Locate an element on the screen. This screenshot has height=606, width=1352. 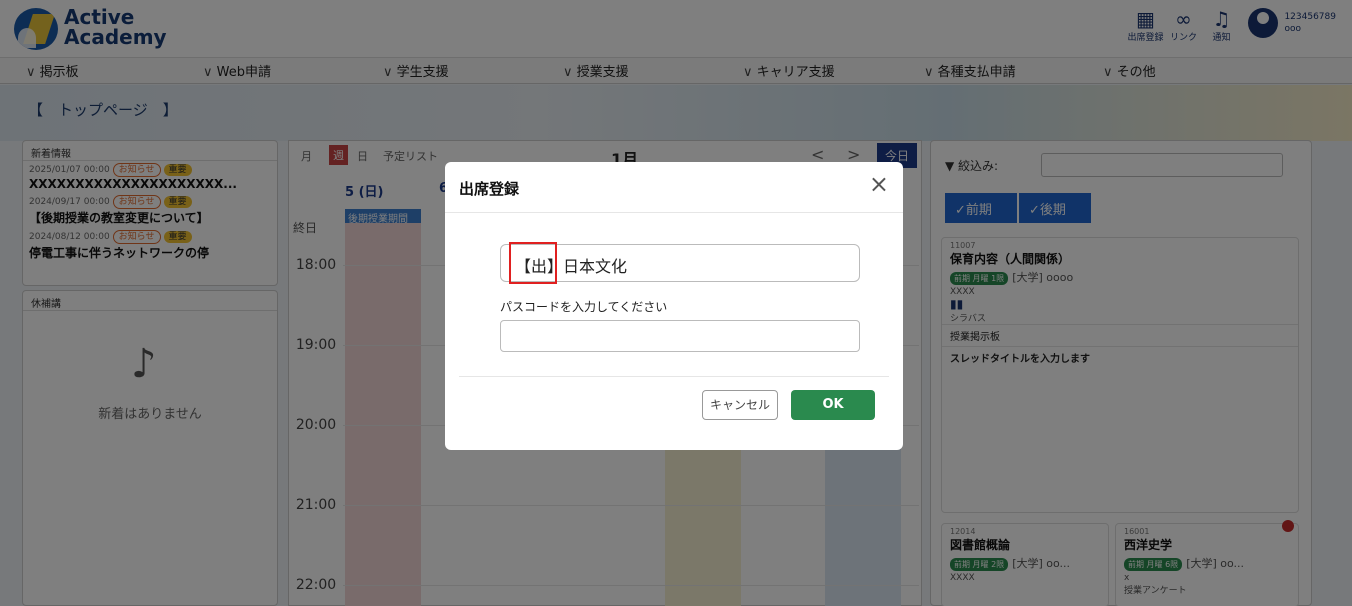
passcode-input is located at coordinates (680, 336).